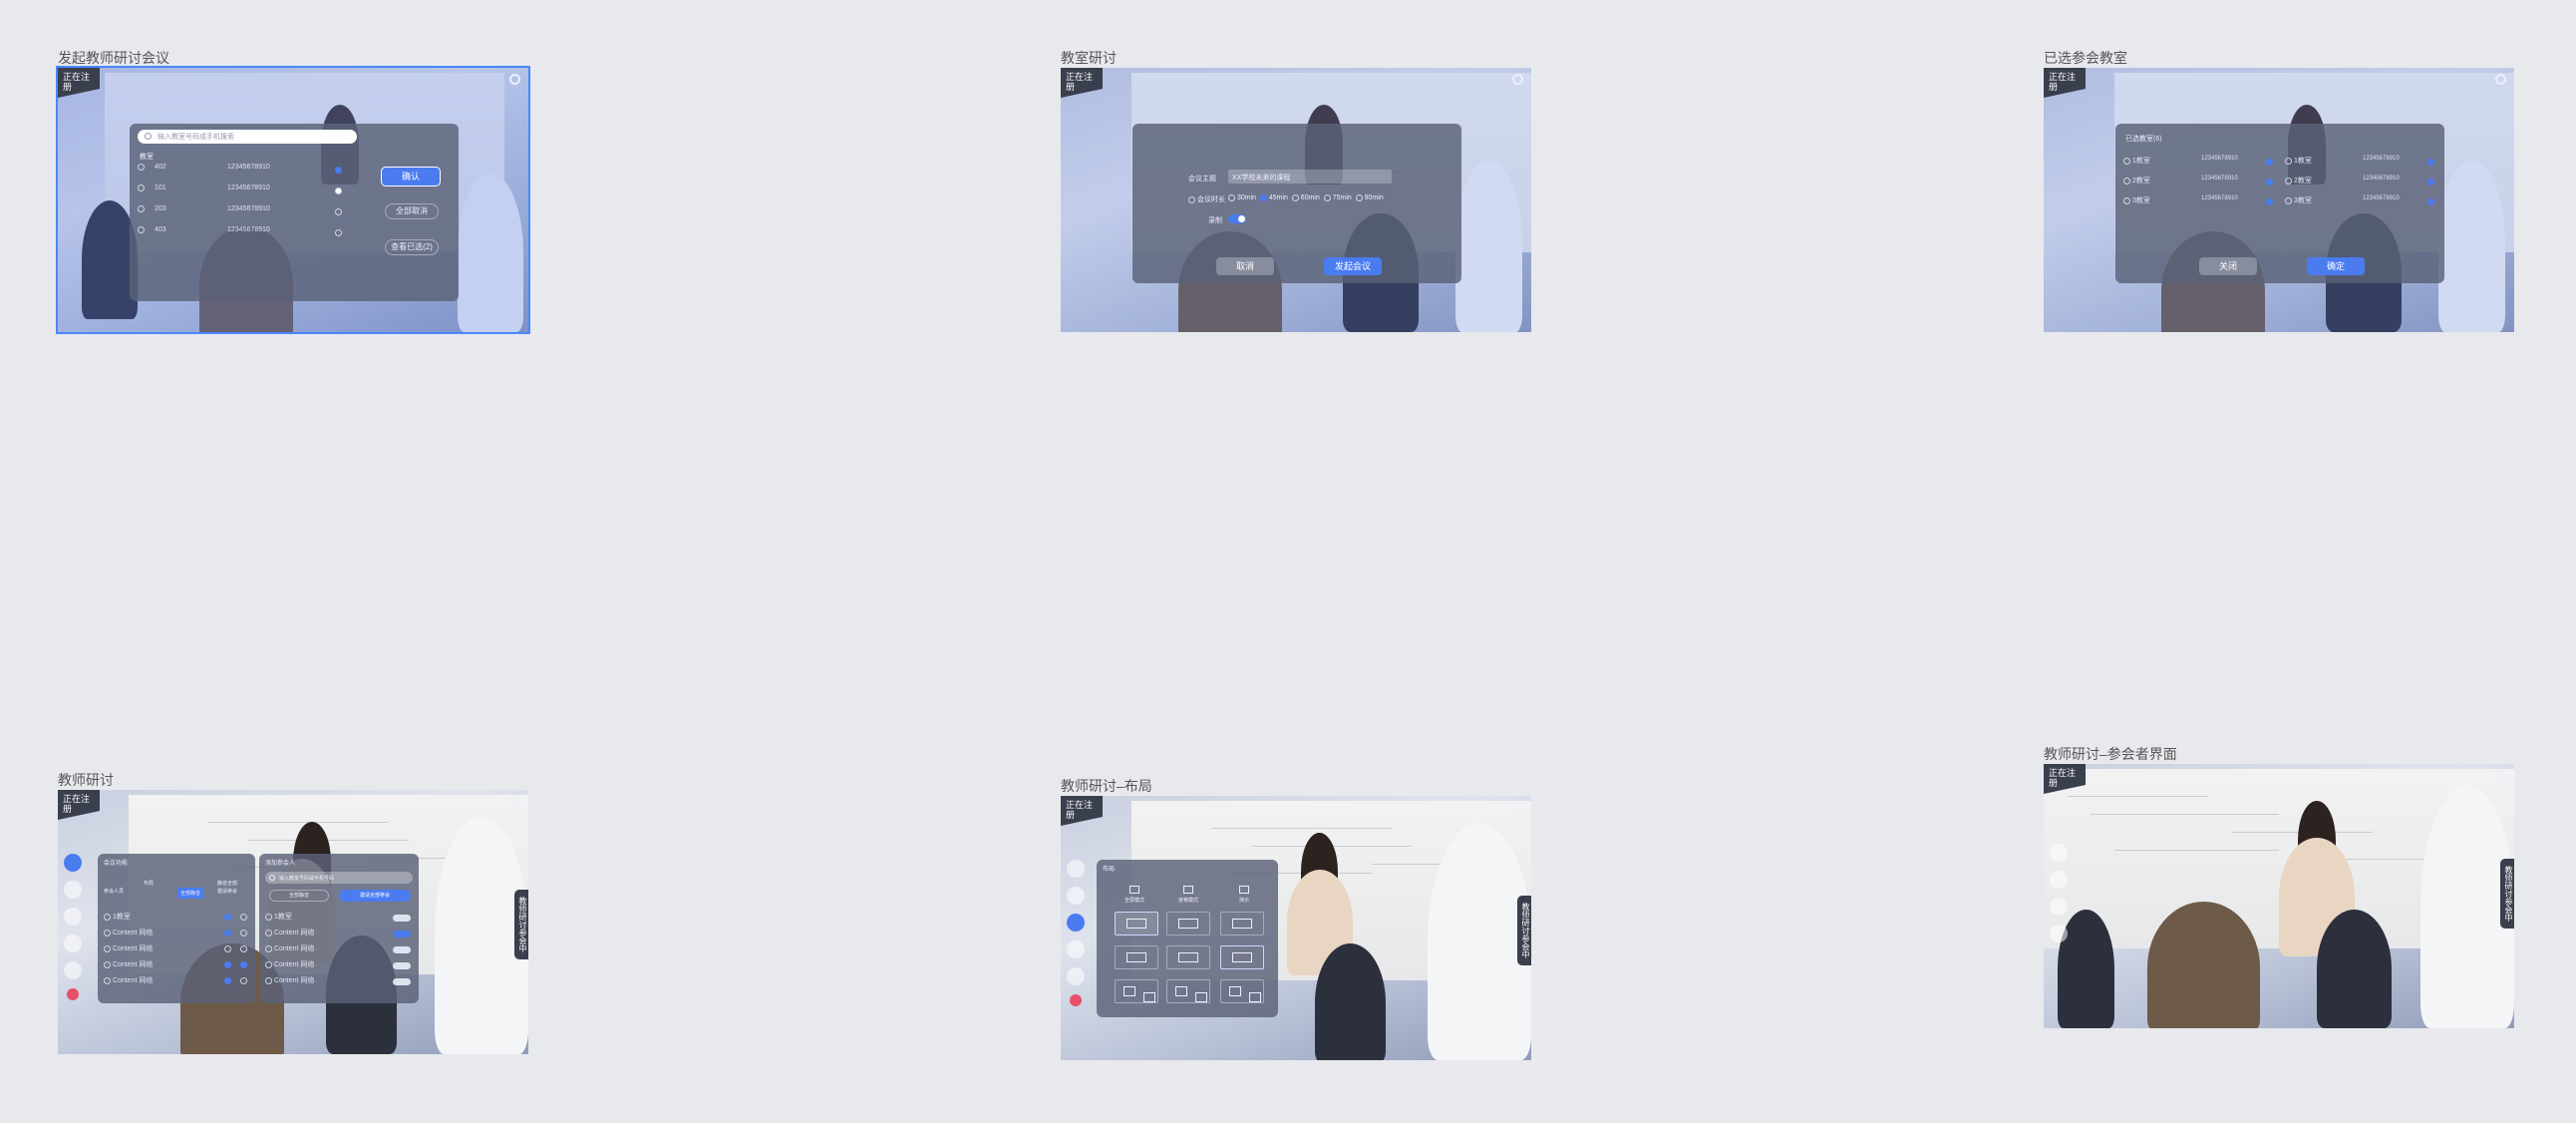 The height and width of the screenshot is (1123, 2576). What do you see at coordinates (299, 896) in the screenshot?
I see `mute-all-button: 全部静音` at bounding box center [299, 896].